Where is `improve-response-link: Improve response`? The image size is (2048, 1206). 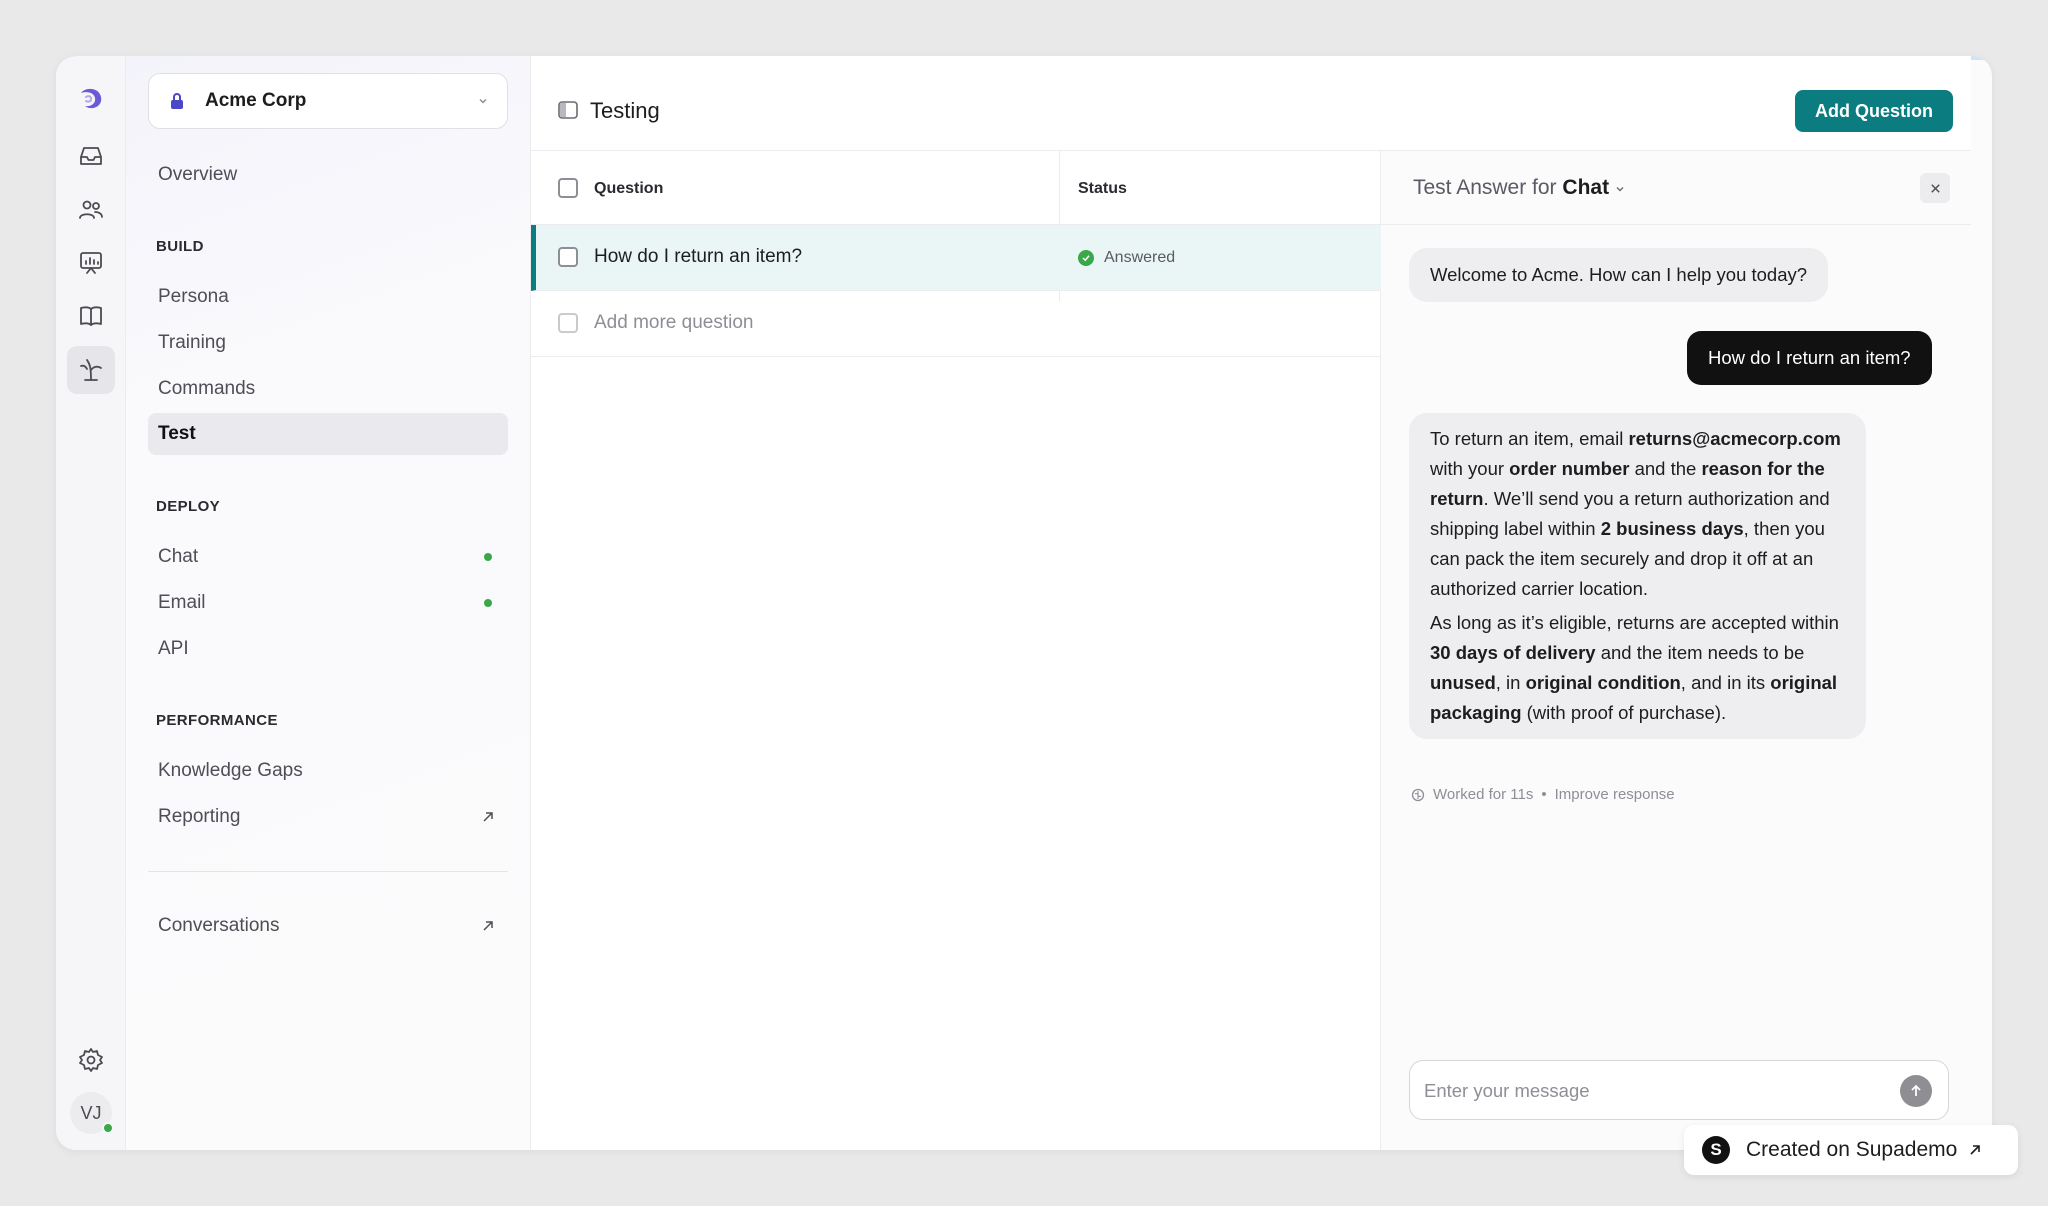 improve-response-link: Improve response is located at coordinates (1615, 794).